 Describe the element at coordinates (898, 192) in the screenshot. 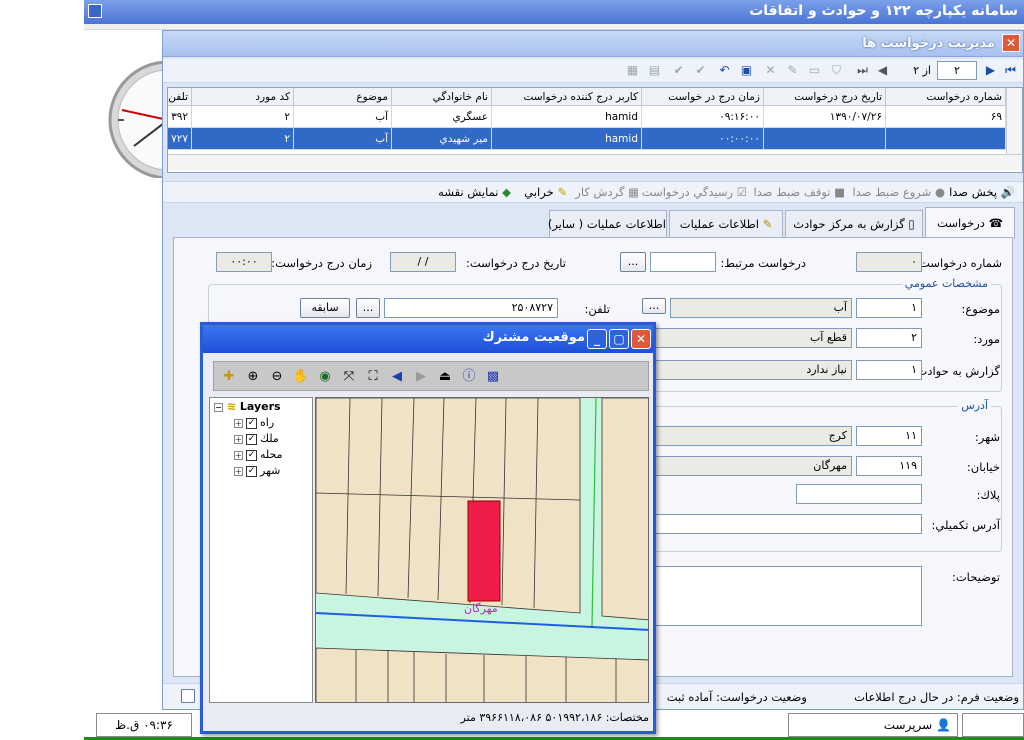

I see `start-record-button: ● شروع ضبط صدا` at that location.